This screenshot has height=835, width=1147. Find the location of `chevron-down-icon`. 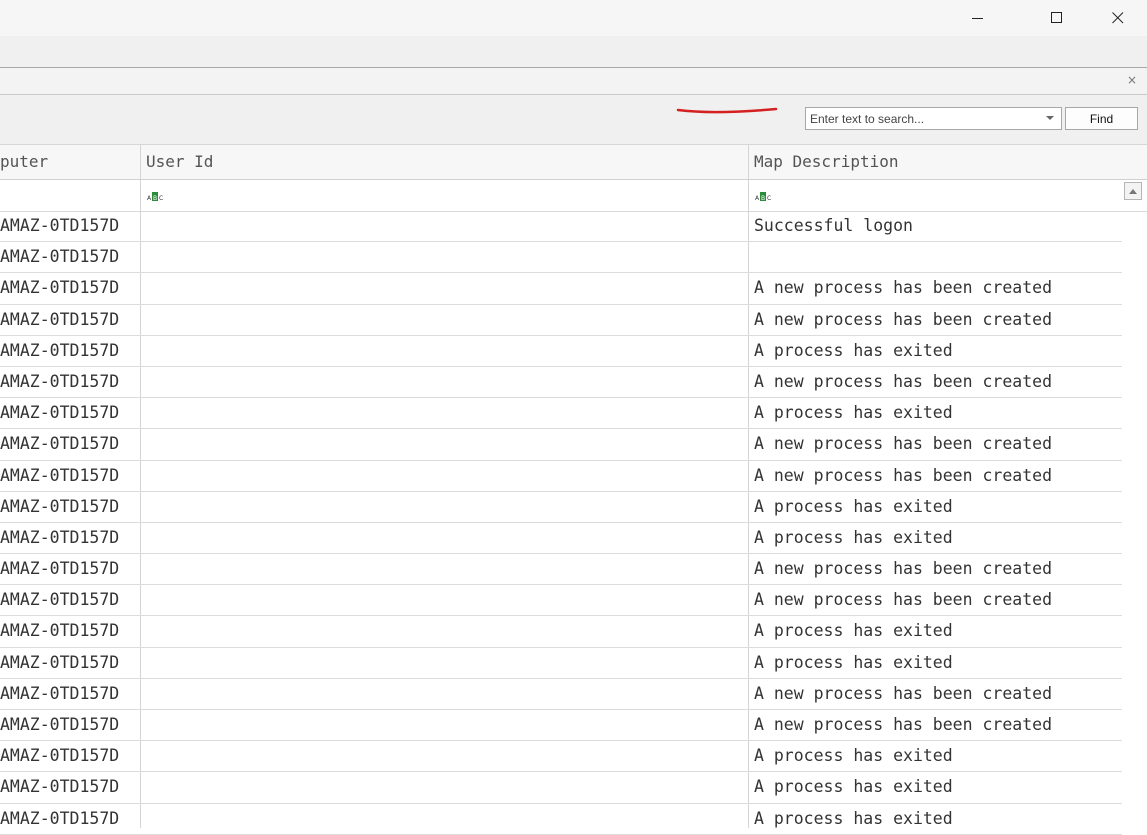

chevron-down-icon is located at coordinates (1050, 118).